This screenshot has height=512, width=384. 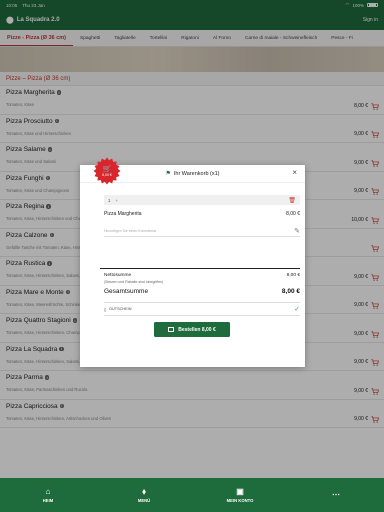 What do you see at coordinates (123, 214) in the screenshot?
I see `cart-item-name: Pizza Margherita` at bounding box center [123, 214].